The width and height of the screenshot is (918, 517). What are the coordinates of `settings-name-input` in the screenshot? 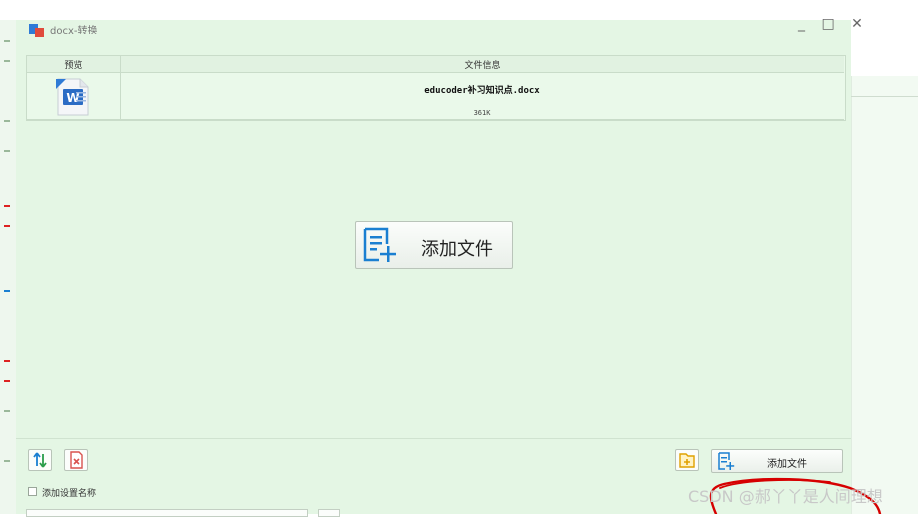 It's located at (167, 513).